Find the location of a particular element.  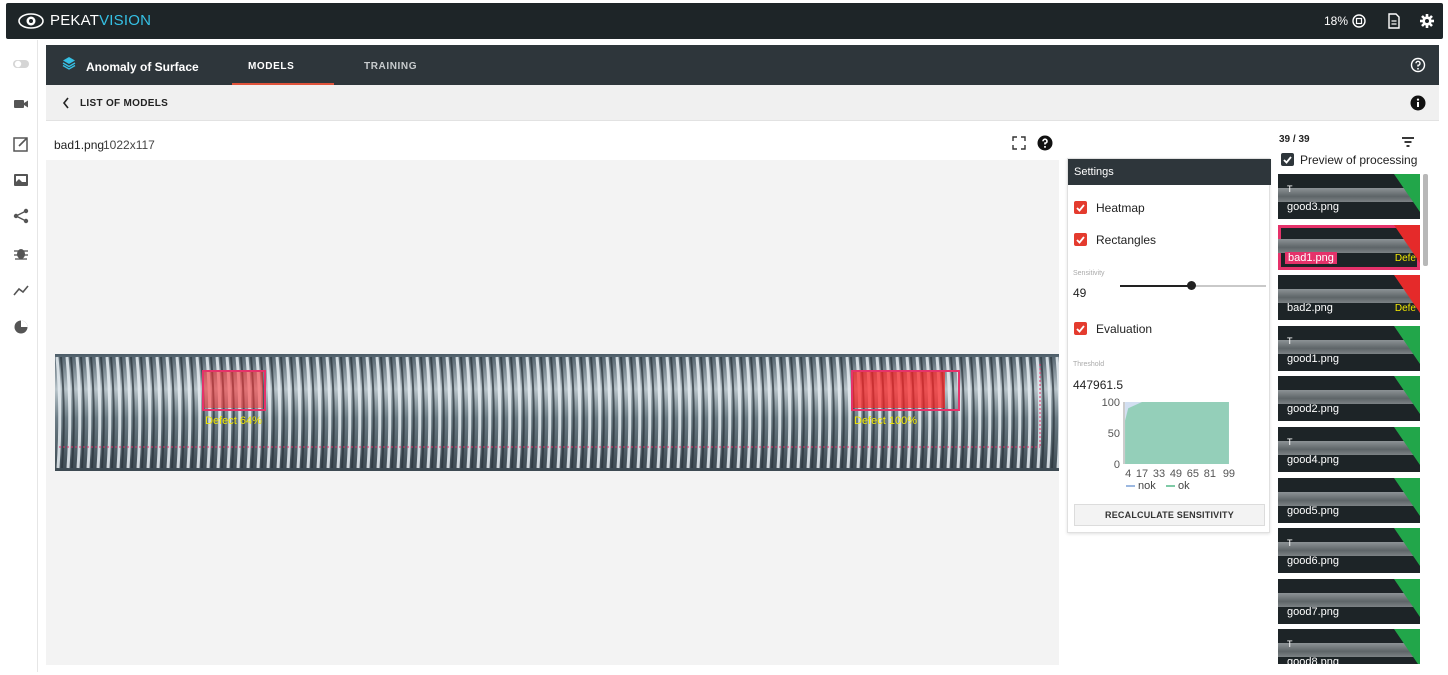

thumbnail-filename: good5.png is located at coordinates (1313, 510).